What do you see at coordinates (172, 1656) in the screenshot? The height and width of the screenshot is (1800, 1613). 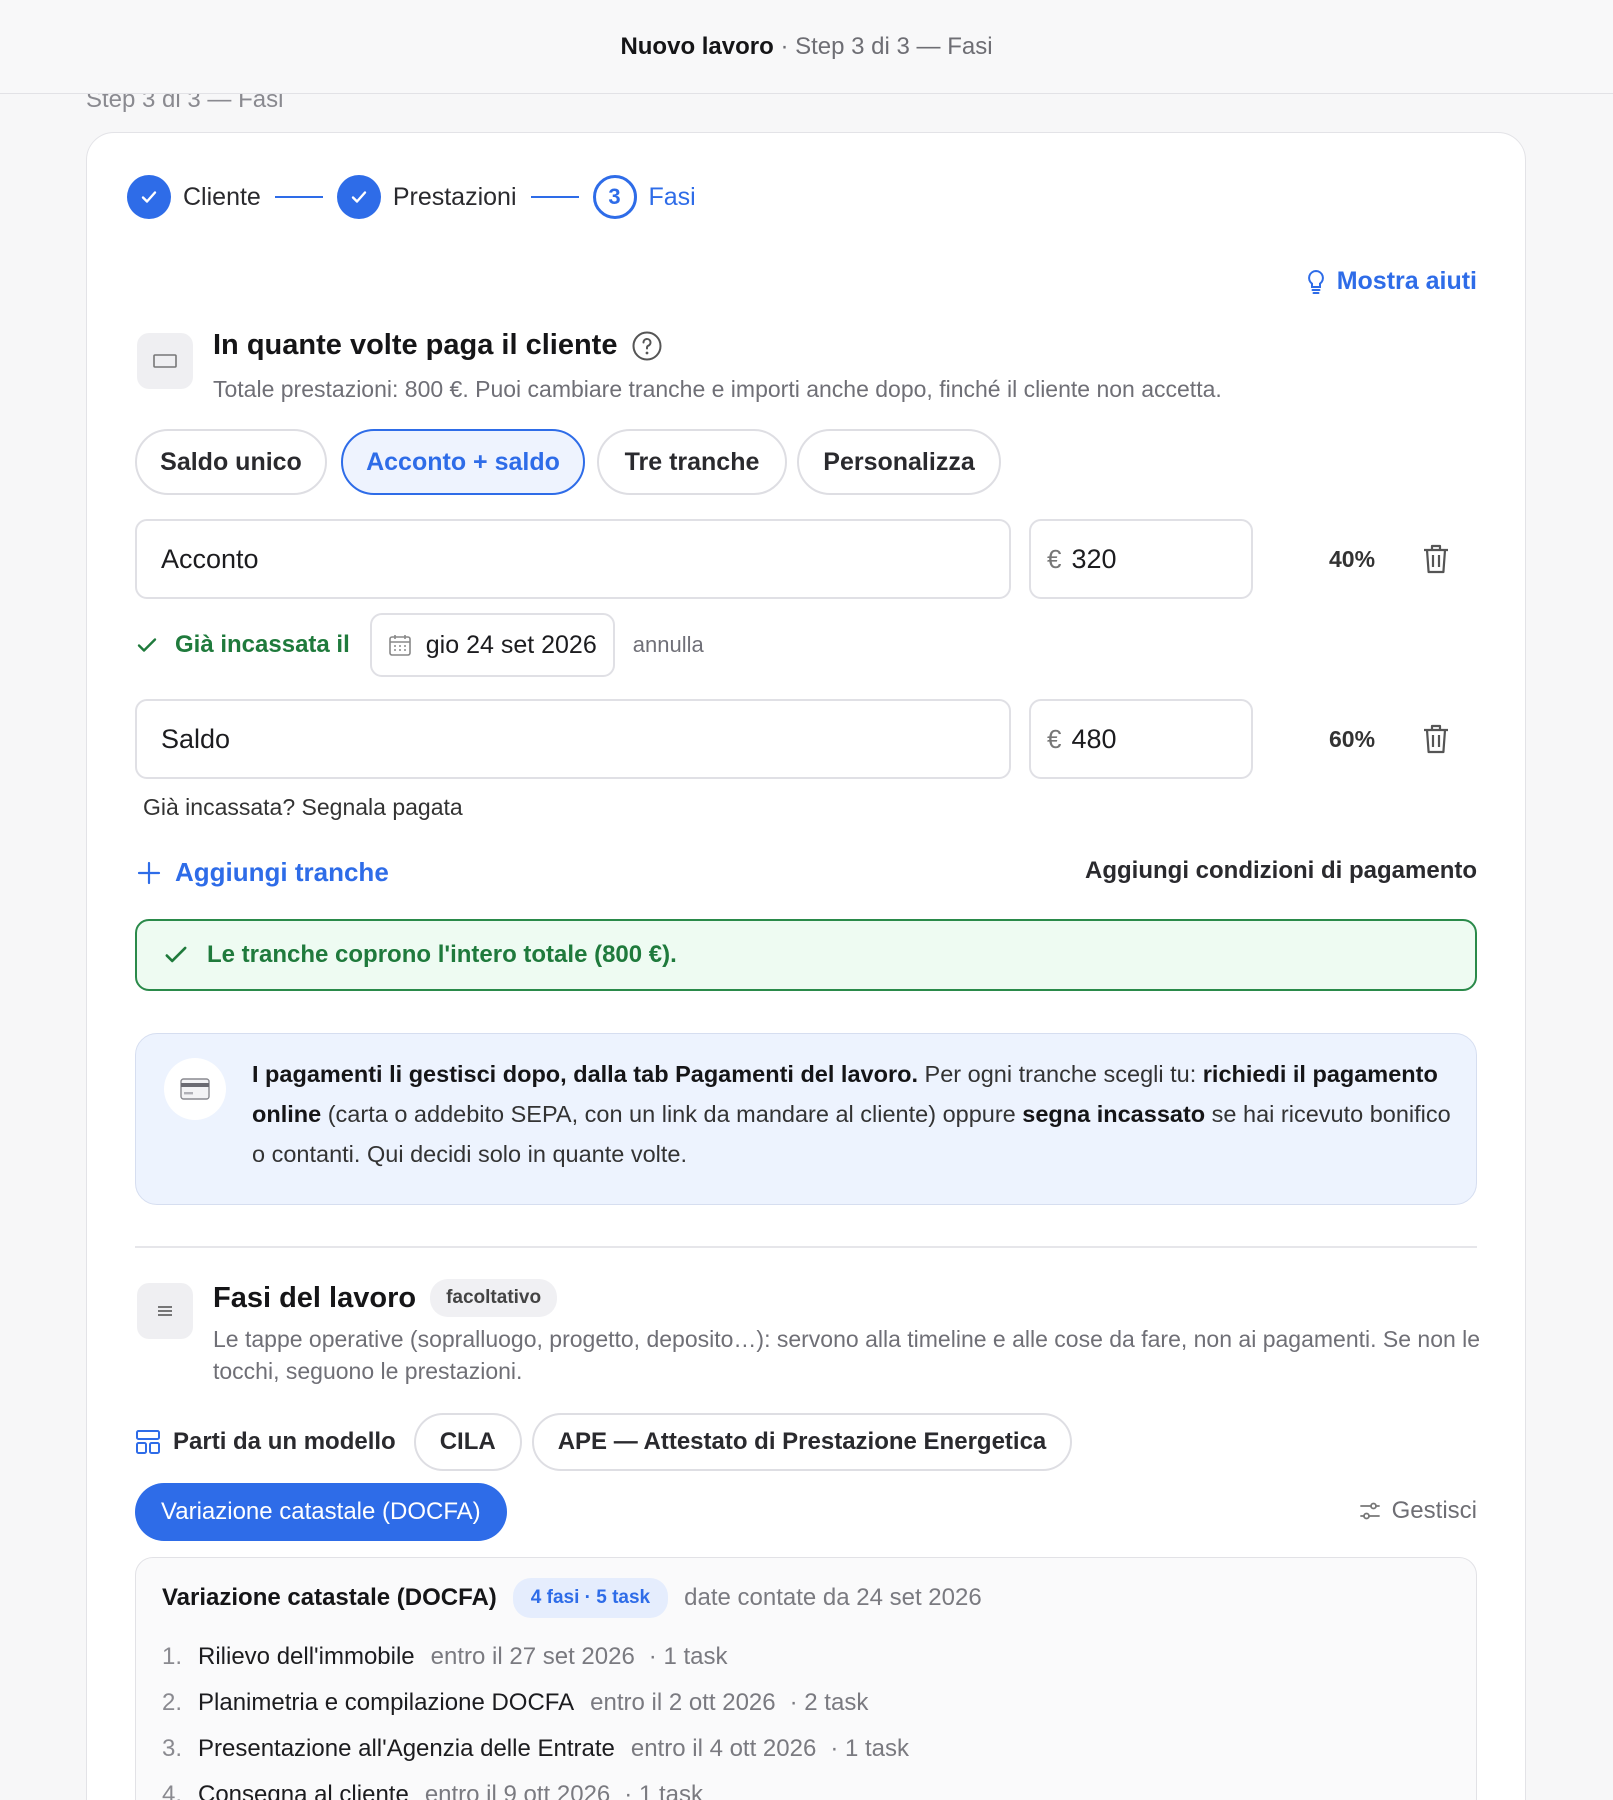 I see `phase-number: 1.` at bounding box center [172, 1656].